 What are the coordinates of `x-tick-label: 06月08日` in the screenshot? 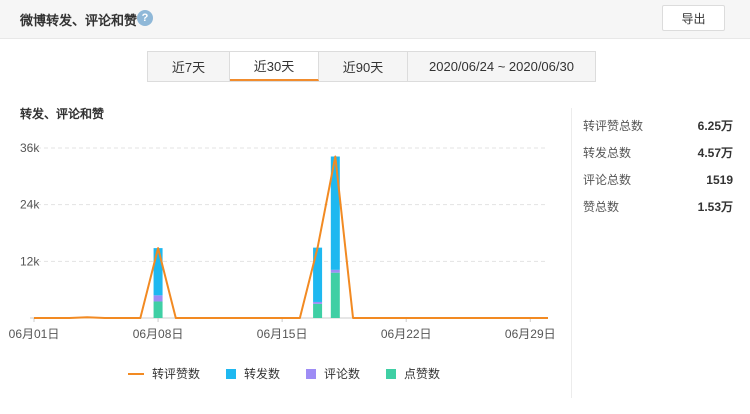 It's located at (158, 334).